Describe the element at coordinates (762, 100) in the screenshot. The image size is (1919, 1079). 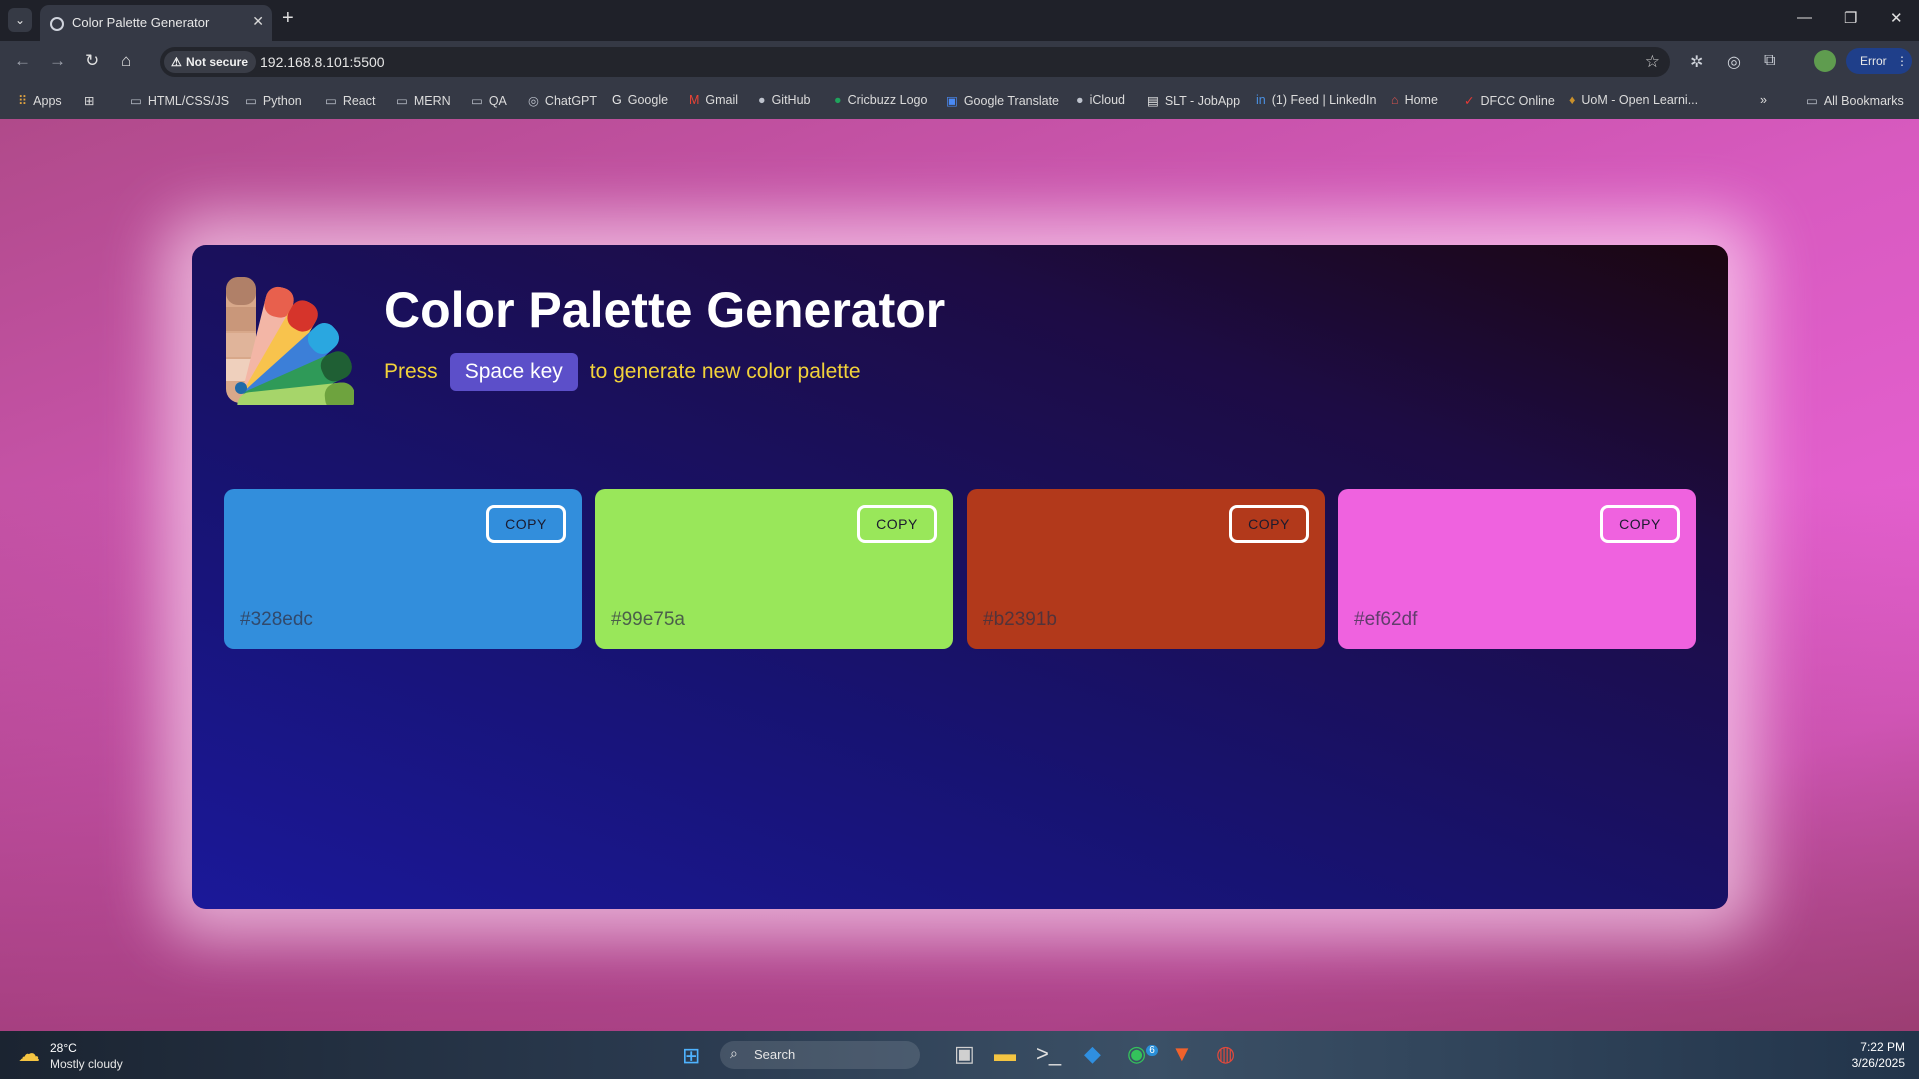
I see `github-icon: ●` at that location.